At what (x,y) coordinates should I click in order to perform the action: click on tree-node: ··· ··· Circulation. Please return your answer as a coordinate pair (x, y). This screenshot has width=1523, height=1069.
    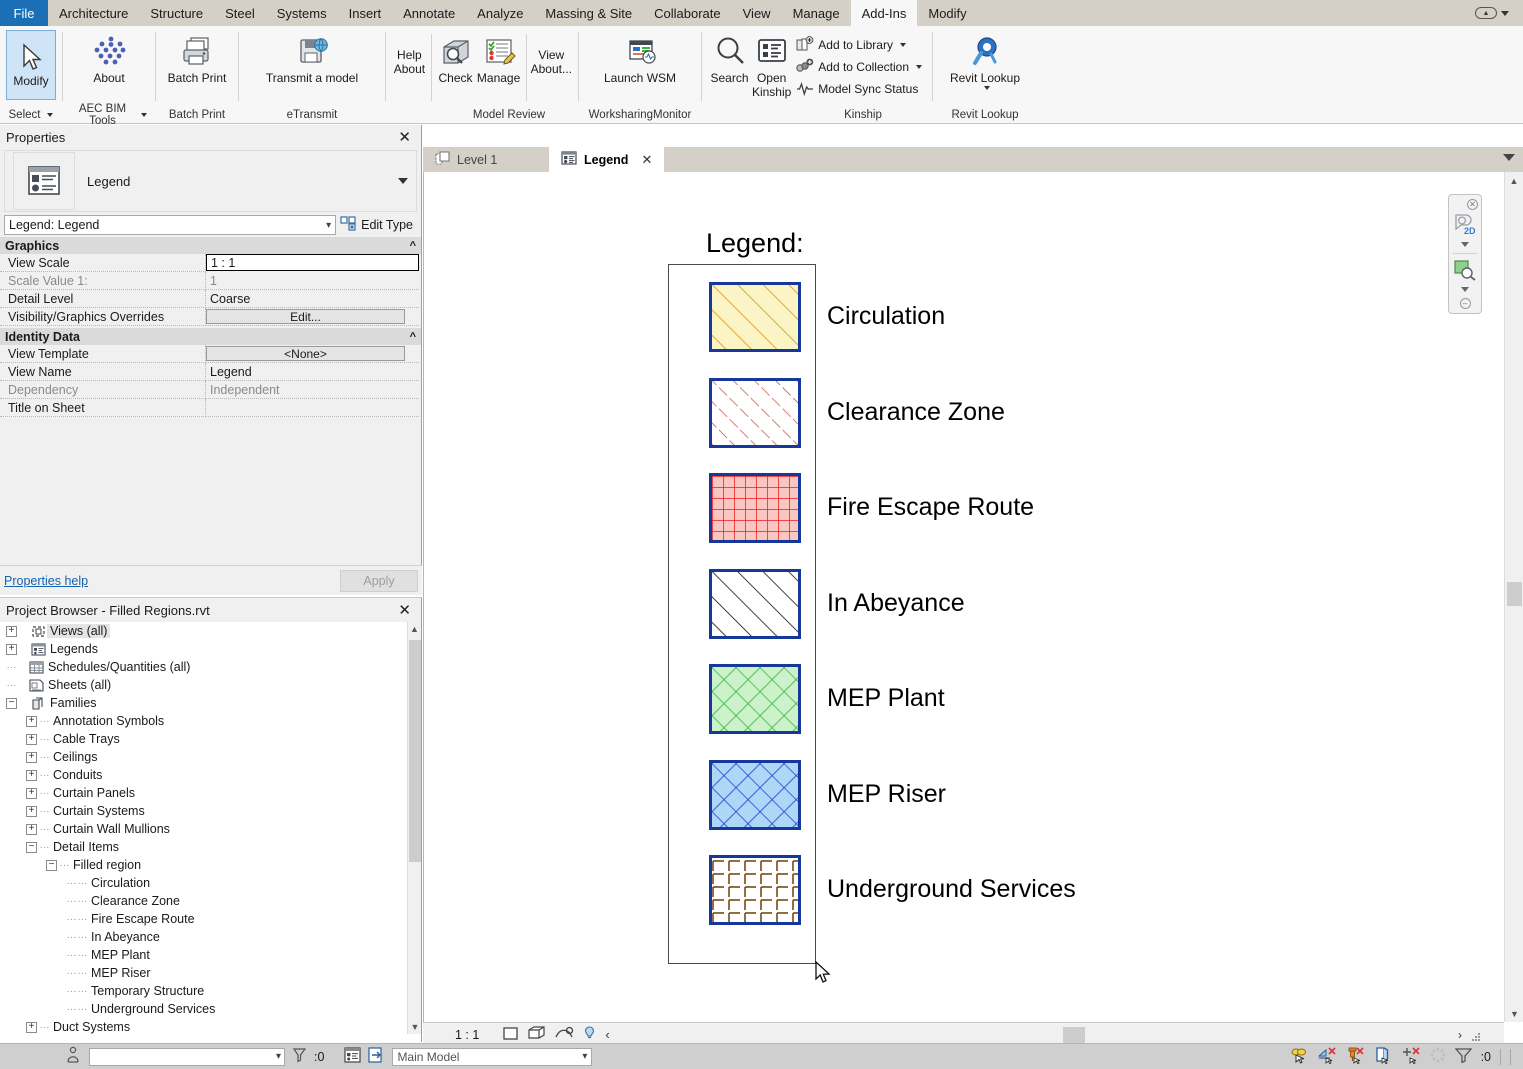
    Looking at the image, I should click on (203, 883).